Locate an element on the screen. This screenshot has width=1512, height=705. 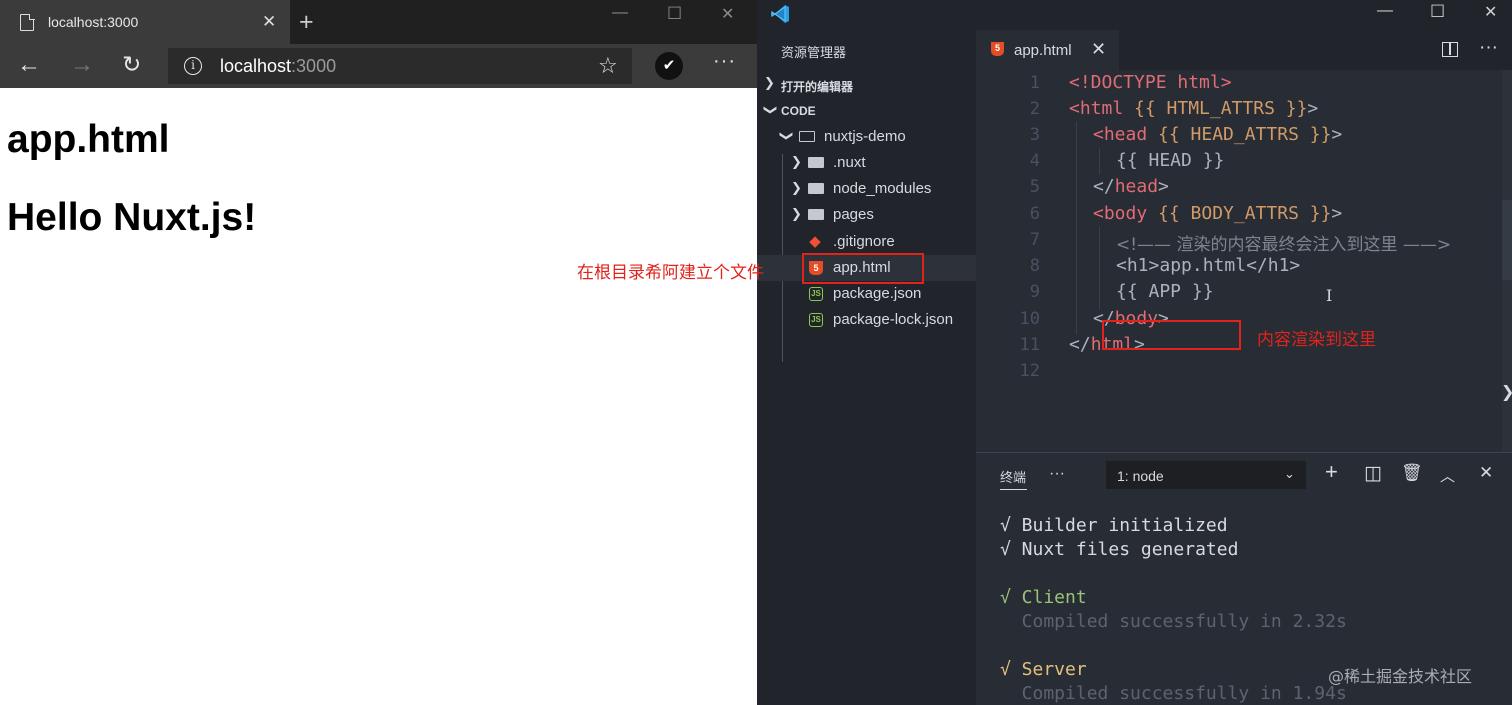
vscode-maximize-icon: ☐ is located at coordinates (1437, 12).